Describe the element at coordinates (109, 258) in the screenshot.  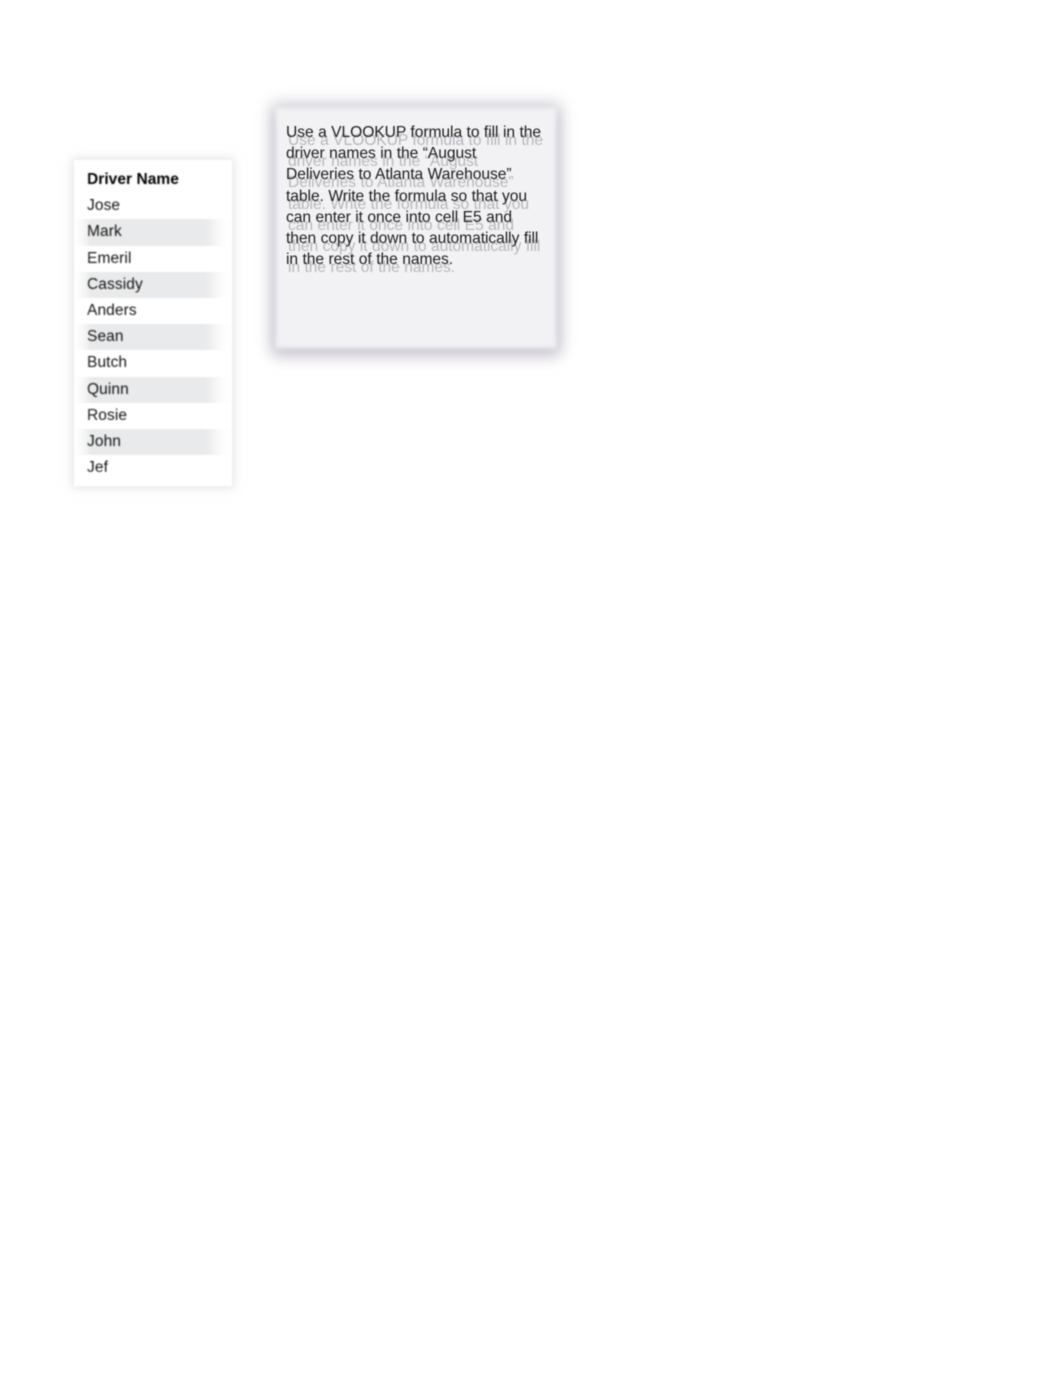
I see `table-row: Emeril` at that location.